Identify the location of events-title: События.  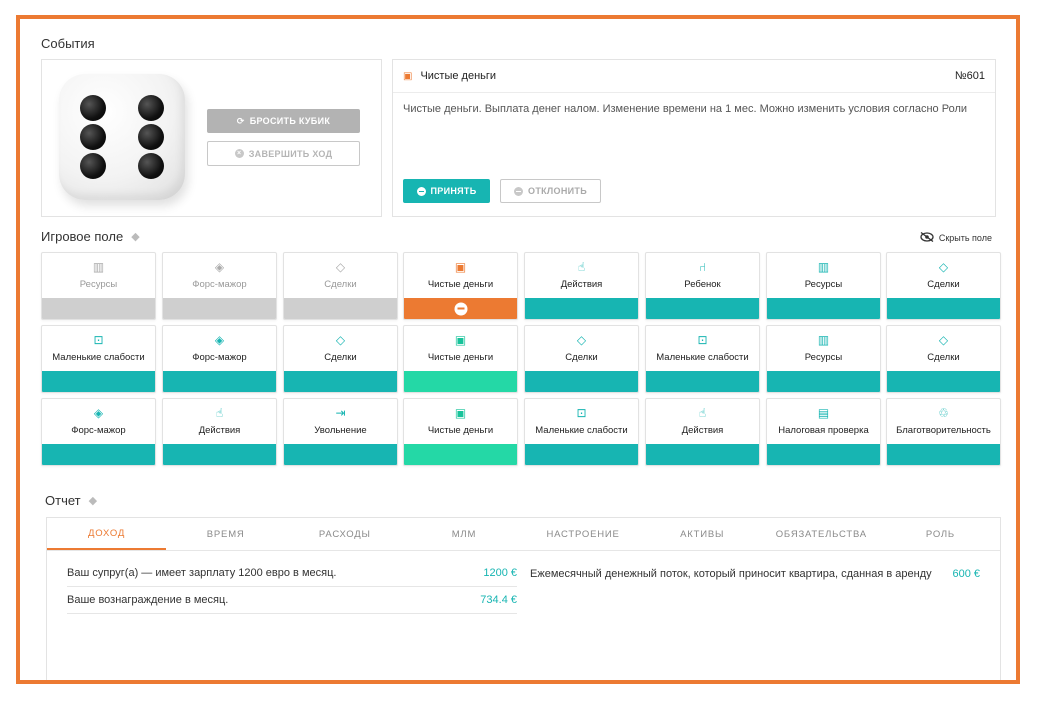
(68, 43).